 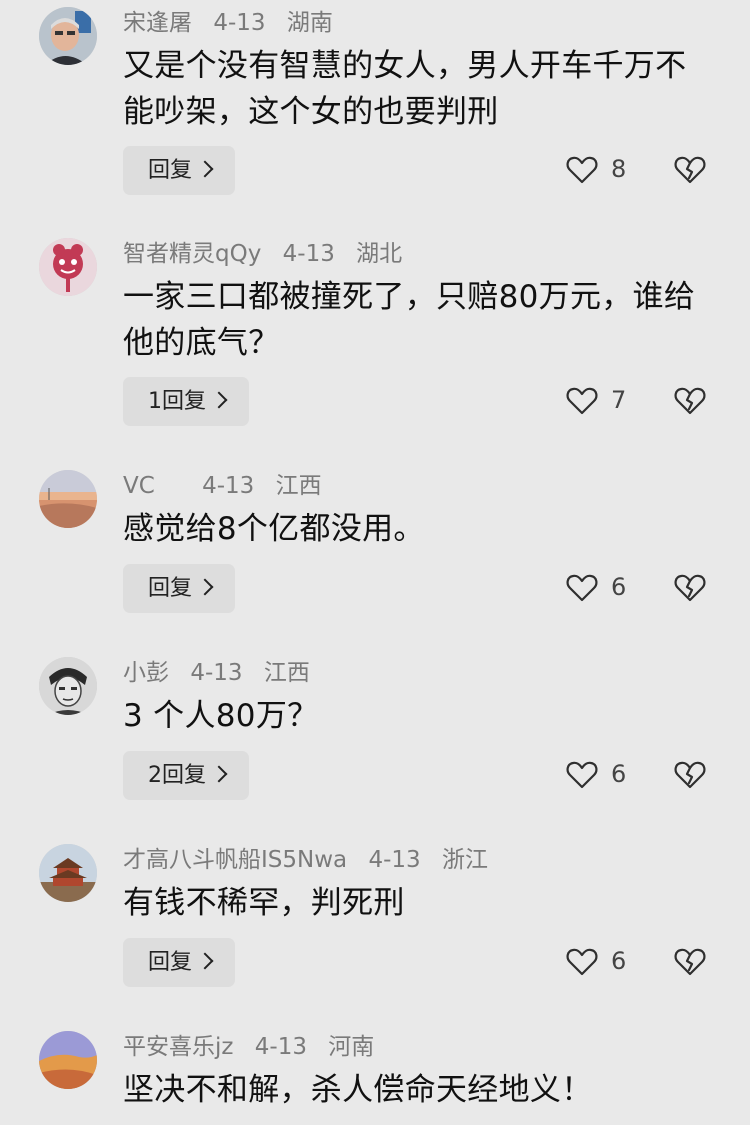 I want to click on comment-text: 又是个没有智慧的女人，男人开车千万不能吵架，这个女的也要判刑, so click(x=405, y=89).